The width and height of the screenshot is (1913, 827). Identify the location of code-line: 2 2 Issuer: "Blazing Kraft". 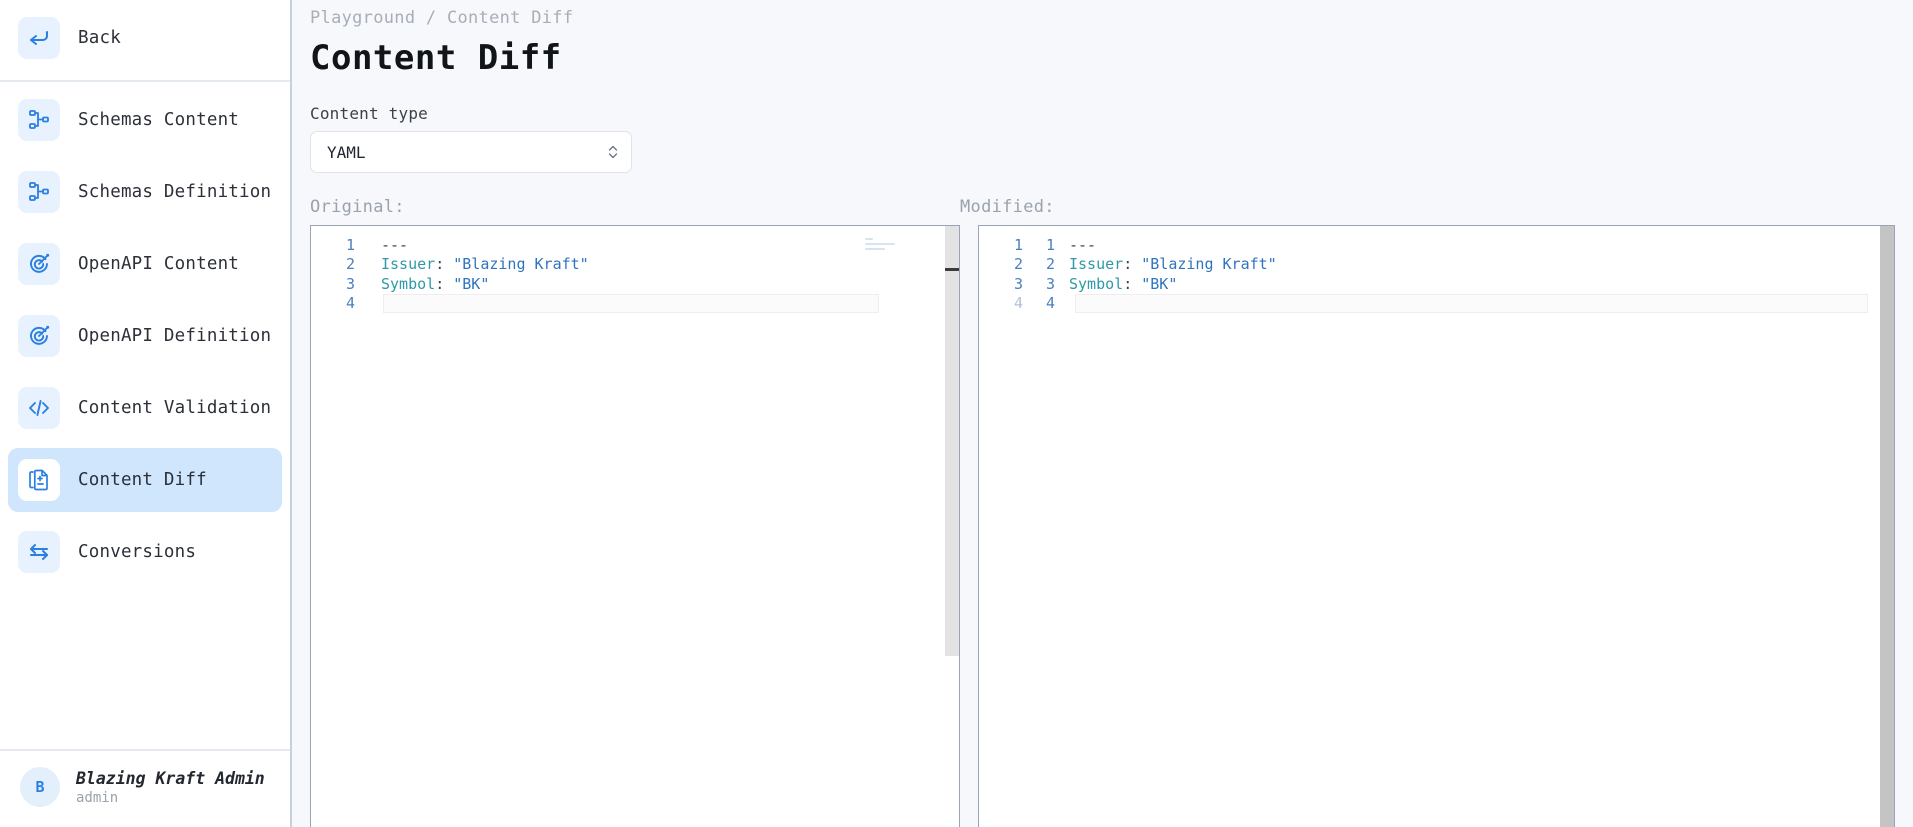
(1436, 265).